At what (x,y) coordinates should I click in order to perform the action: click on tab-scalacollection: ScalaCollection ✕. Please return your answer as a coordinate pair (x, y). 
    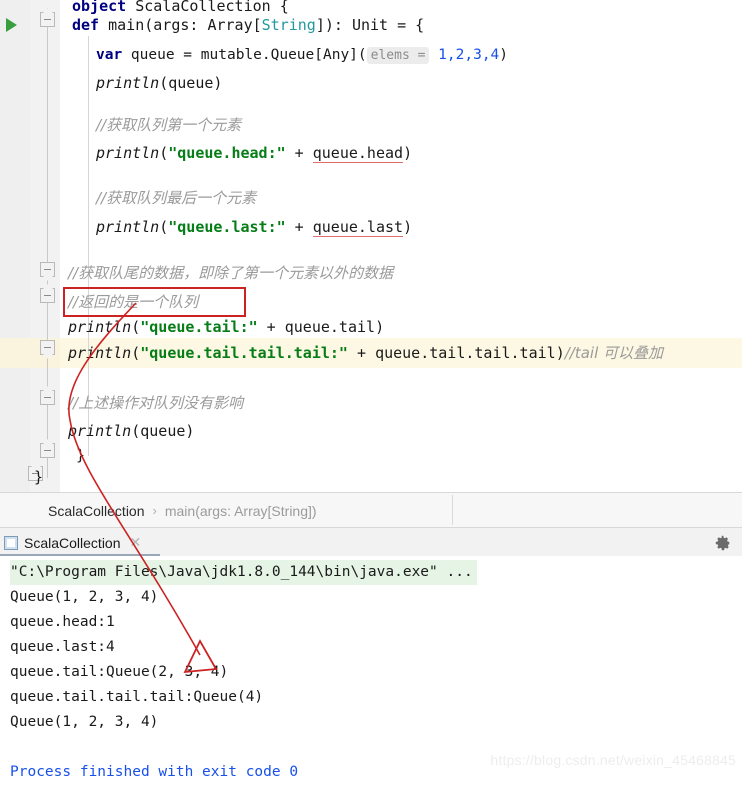
    Looking at the image, I should click on (73, 542).